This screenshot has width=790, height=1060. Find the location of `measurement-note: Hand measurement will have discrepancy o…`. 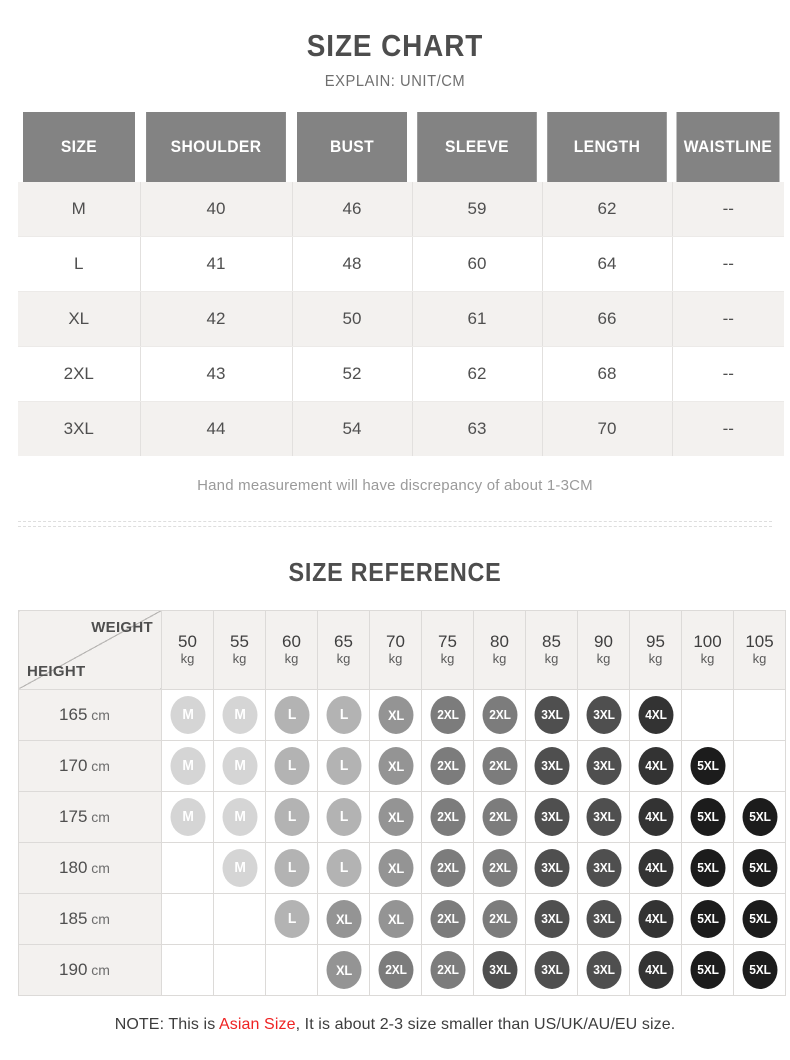

measurement-note: Hand measurement will have discrepancy o… is located at coordinates (395, 485).